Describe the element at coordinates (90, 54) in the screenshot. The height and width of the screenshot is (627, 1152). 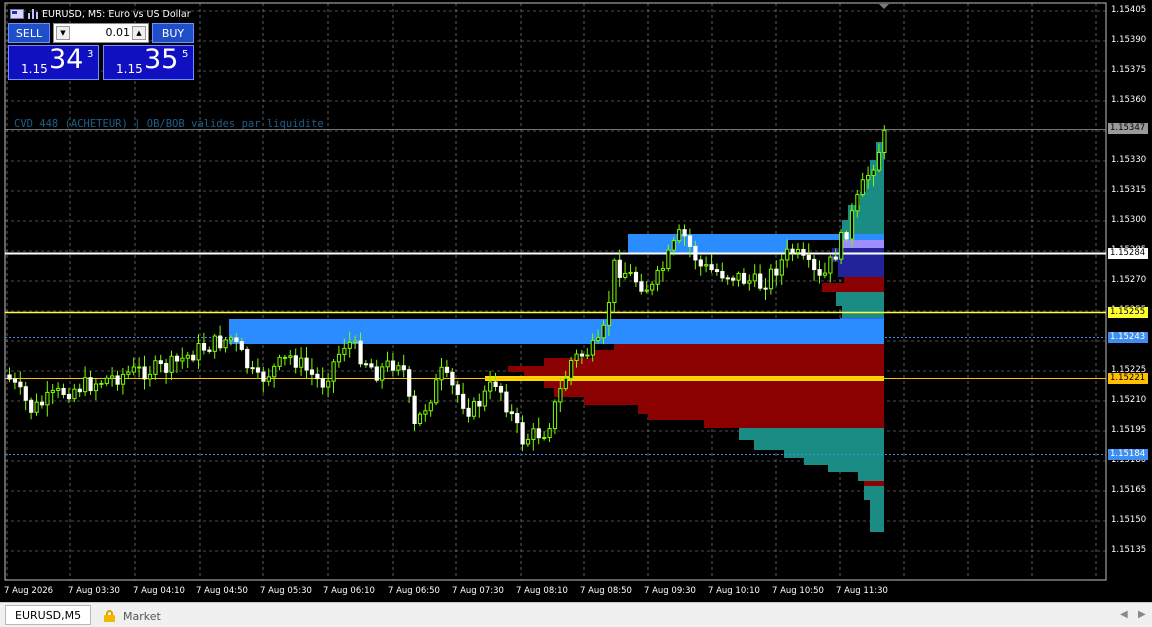
I see `bid-pipette: 3` at that location.